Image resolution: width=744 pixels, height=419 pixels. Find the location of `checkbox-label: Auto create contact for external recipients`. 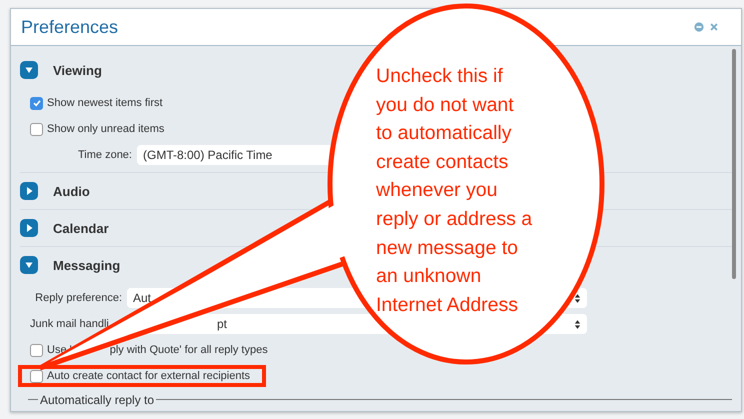

checkbox-label: Auto create contact for external recipients is located at coordinates (148, 376).